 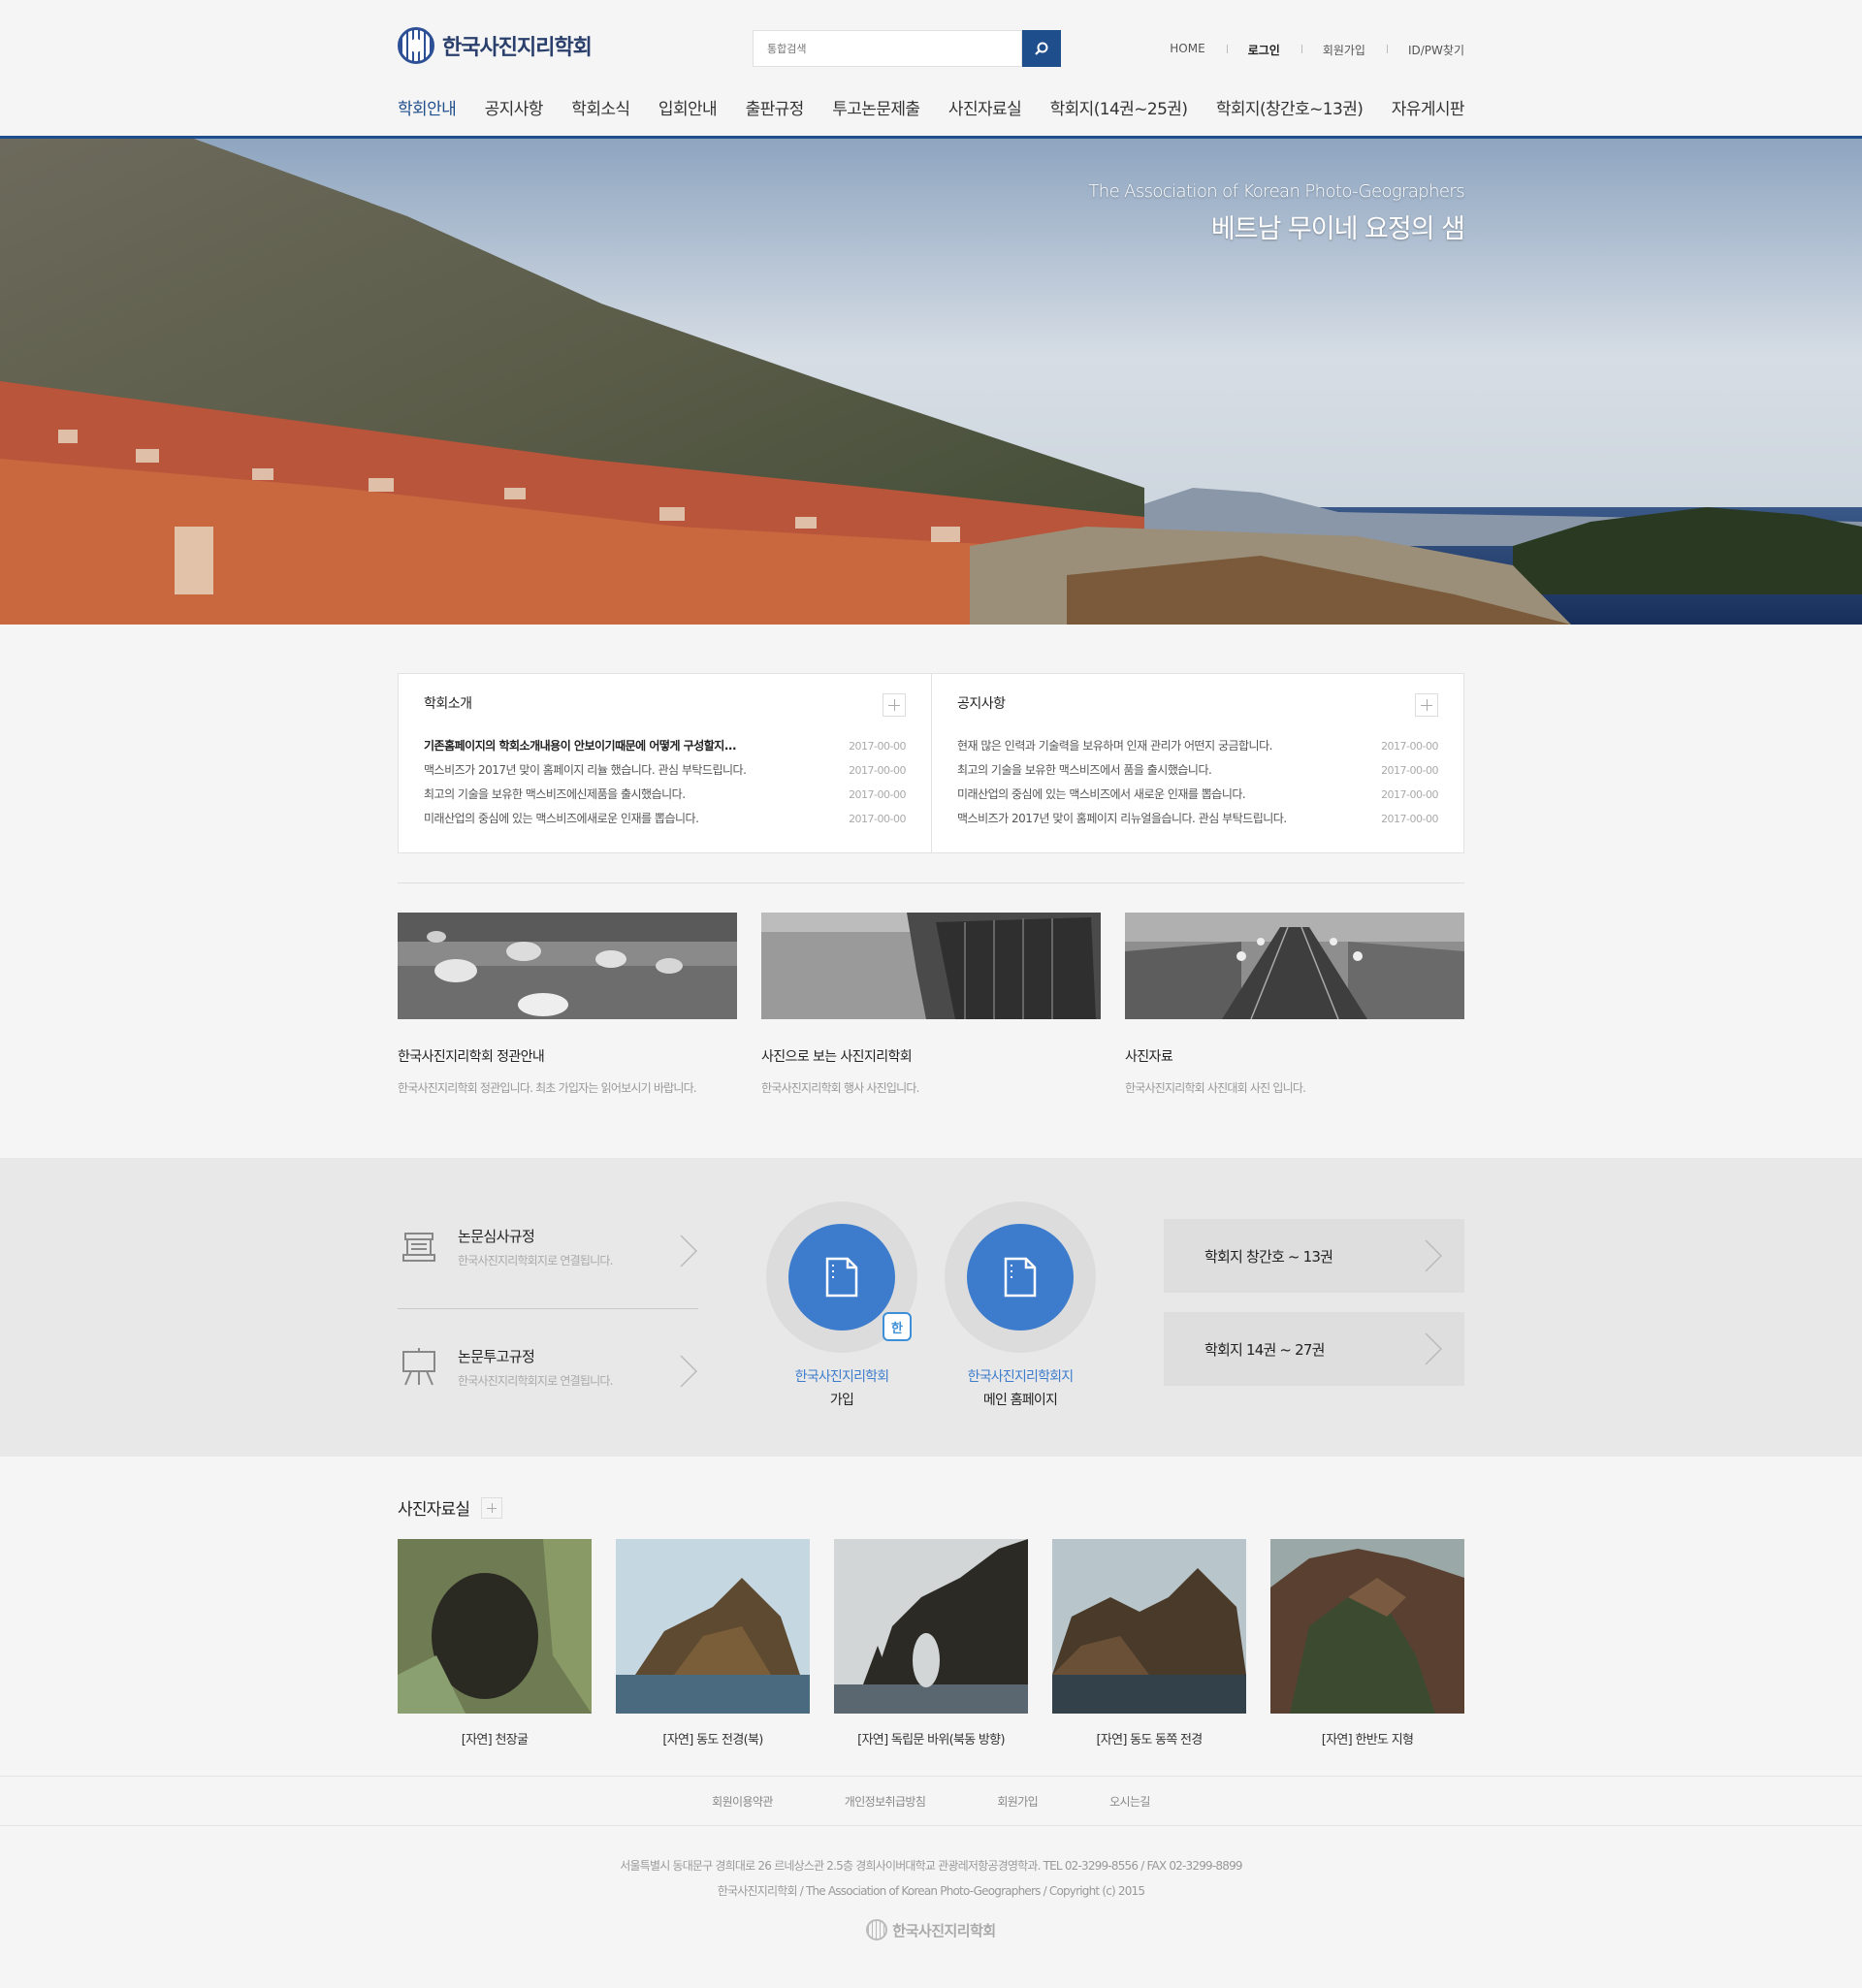 What do you see at coordinates (495, 1740) in the screenshot?
I see `gallery-caption: [자연] 천장굴` at bounding box center [495, 1740].